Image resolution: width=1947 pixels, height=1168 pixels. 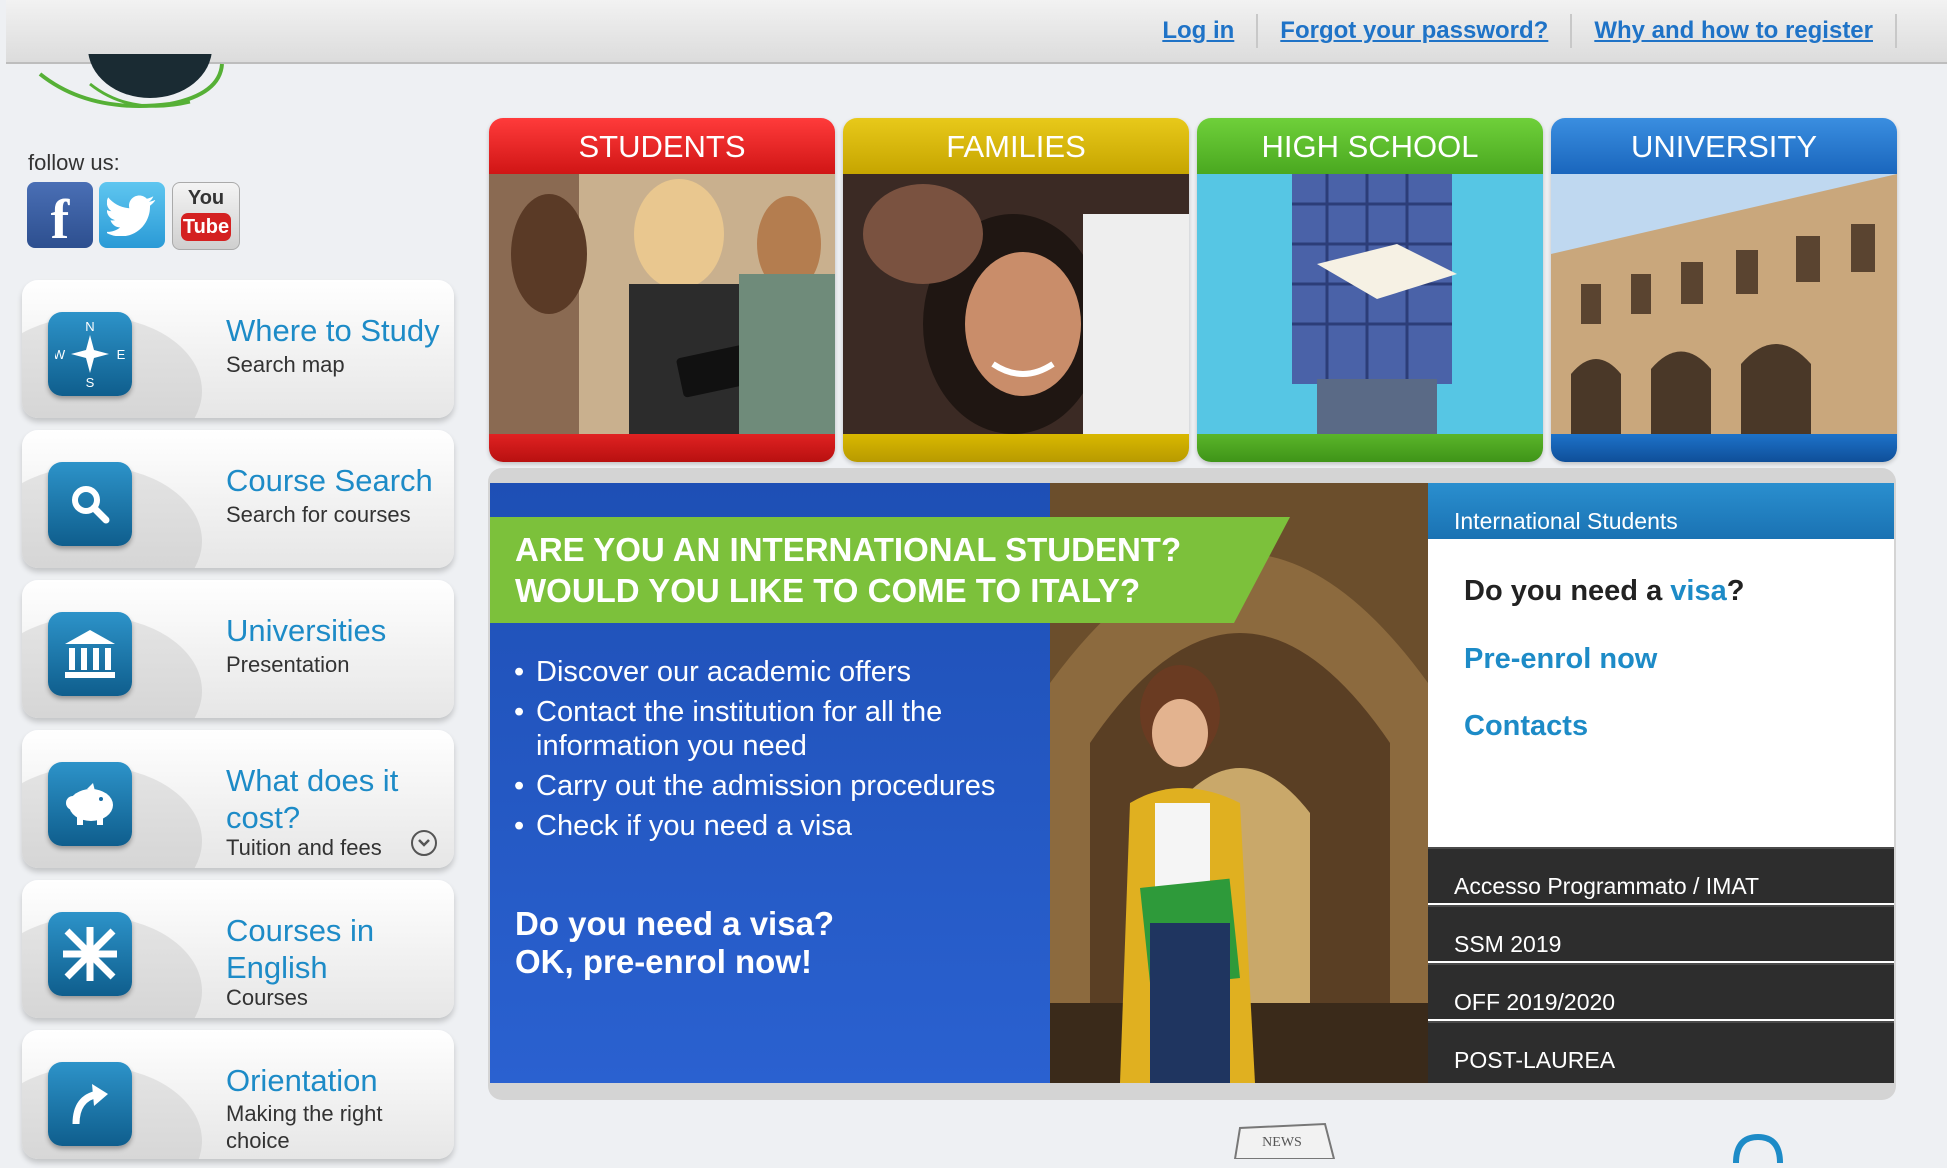 What do you see at coordinates (130, 85) in the screenshot?
I see `site-logo` at bounding box center [130, 85].